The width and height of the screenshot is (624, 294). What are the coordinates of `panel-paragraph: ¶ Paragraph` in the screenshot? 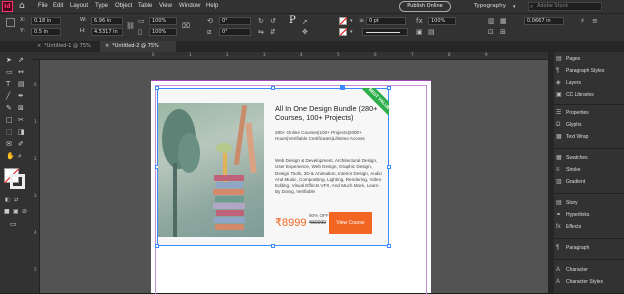 It's located at (589, 248).